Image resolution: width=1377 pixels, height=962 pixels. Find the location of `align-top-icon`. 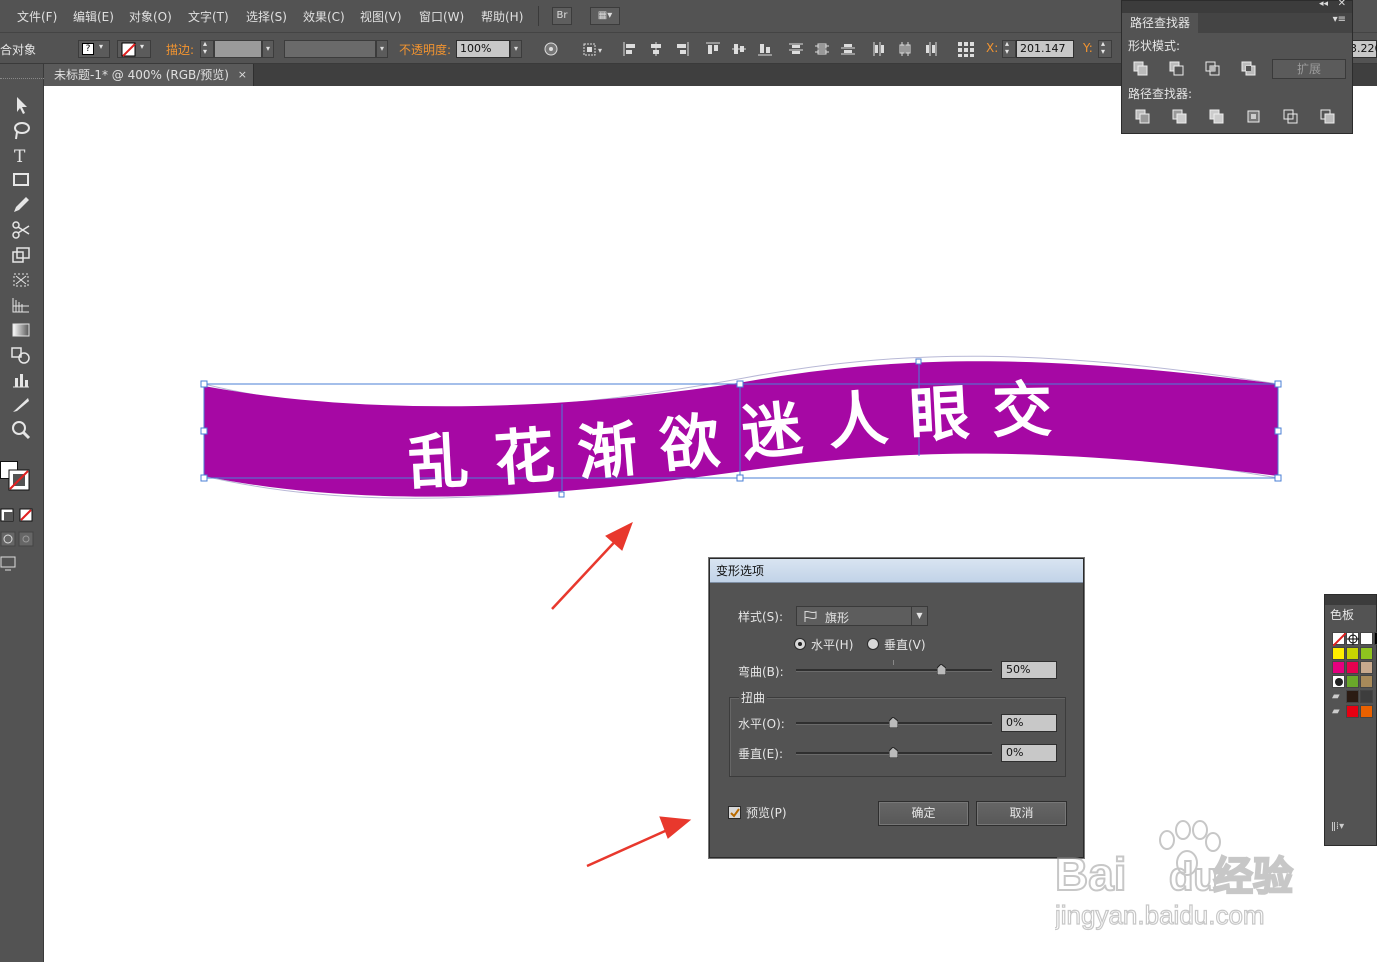

align-top-icon is located at coordinates (713, 49).